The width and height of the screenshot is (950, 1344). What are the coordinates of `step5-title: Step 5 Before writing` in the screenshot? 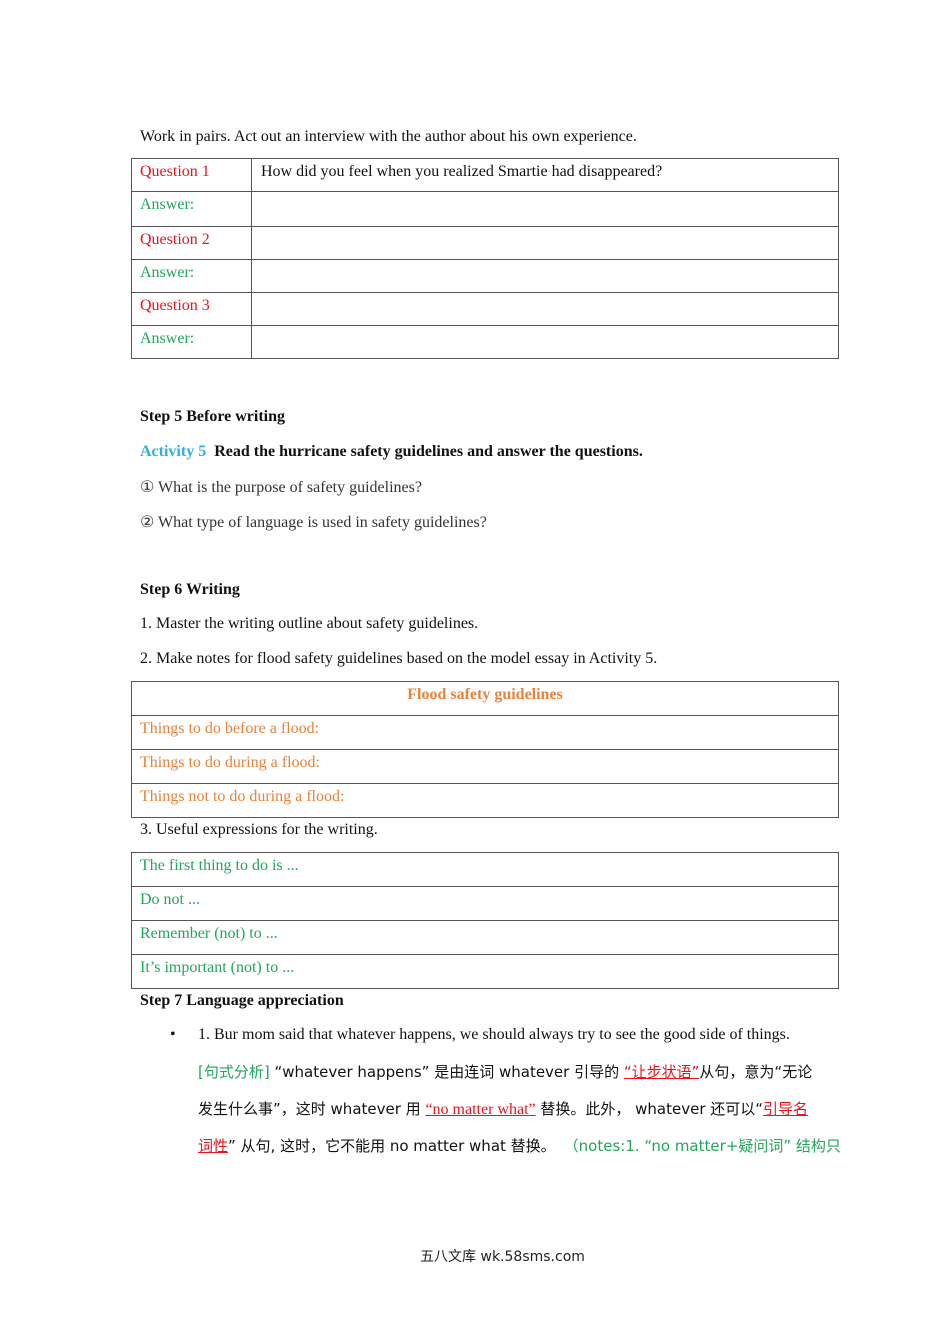 It's located at (213, 416).